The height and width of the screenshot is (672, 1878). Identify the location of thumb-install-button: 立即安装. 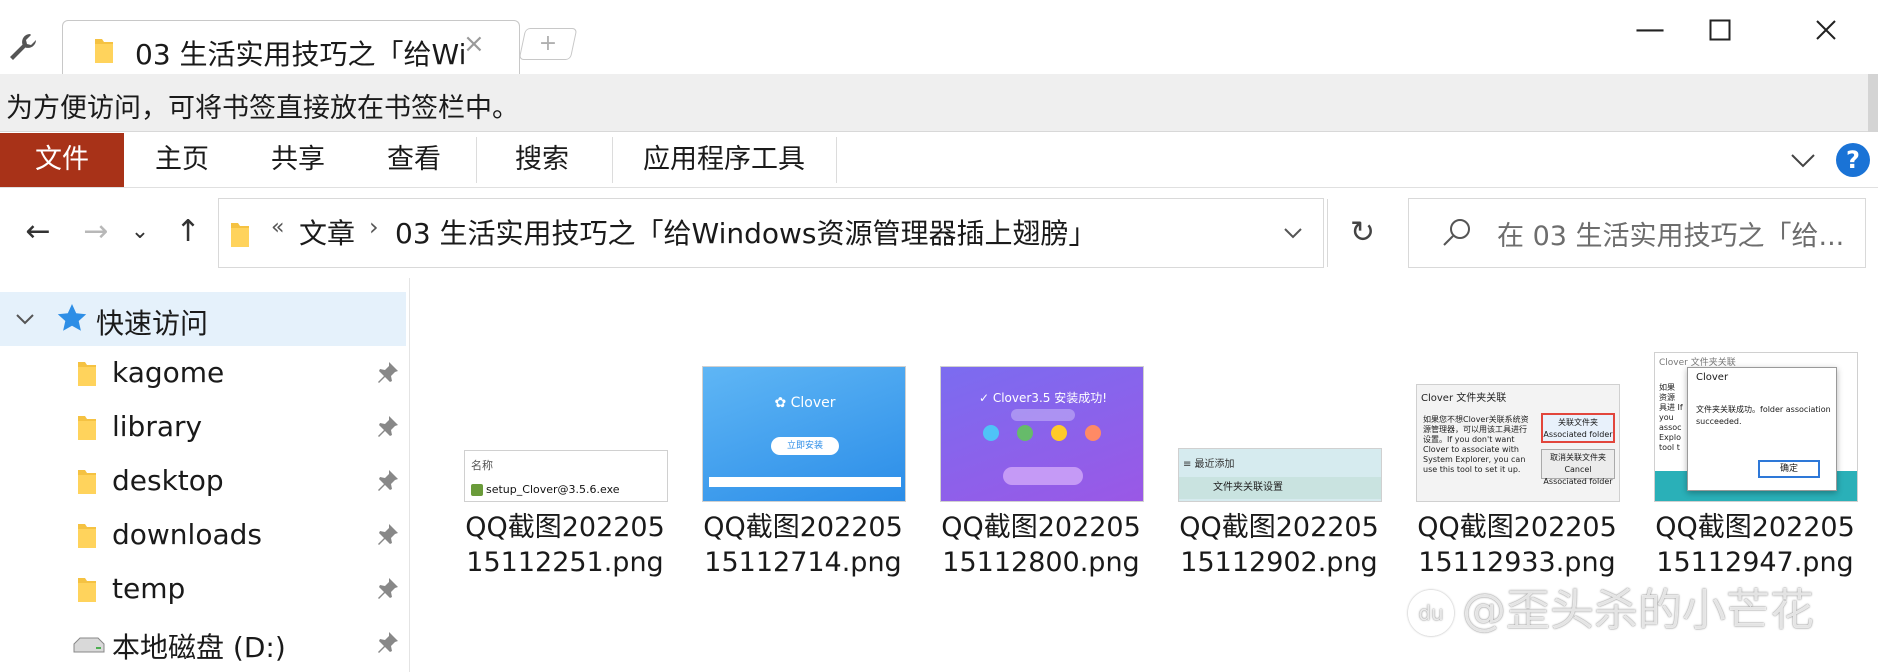
(805, 446).